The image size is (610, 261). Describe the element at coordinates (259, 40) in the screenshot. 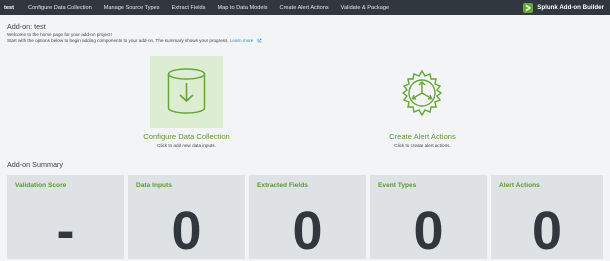

I see `external-link-icon` at that location.